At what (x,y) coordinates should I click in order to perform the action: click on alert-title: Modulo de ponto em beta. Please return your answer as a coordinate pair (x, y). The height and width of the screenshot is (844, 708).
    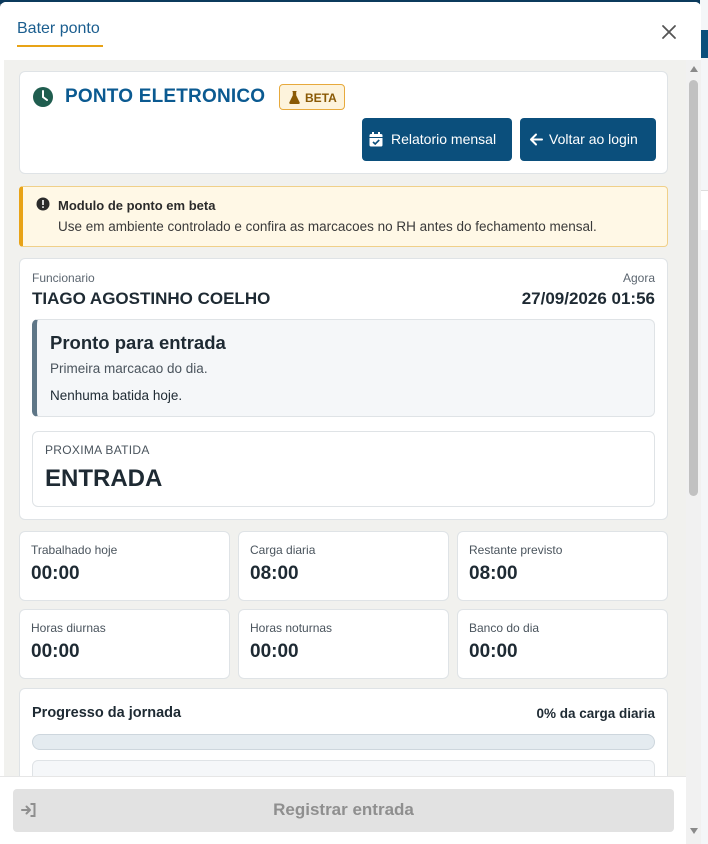
    Looking at the image, I should click on (137, 205).